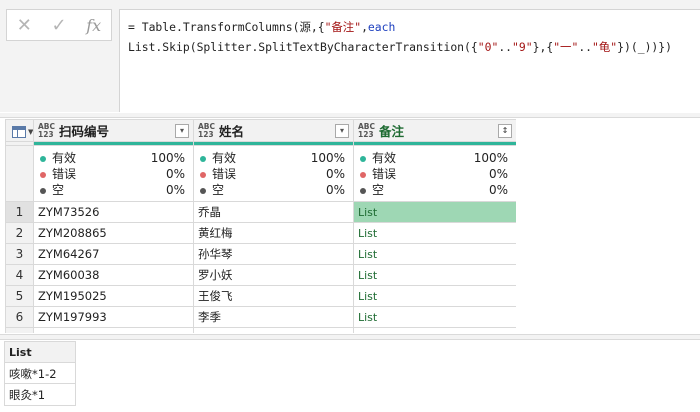 Image resolution: width=700 pixels, height=412 pixels. I want to click on cell-name: 孙华琴, so click(273, 254).